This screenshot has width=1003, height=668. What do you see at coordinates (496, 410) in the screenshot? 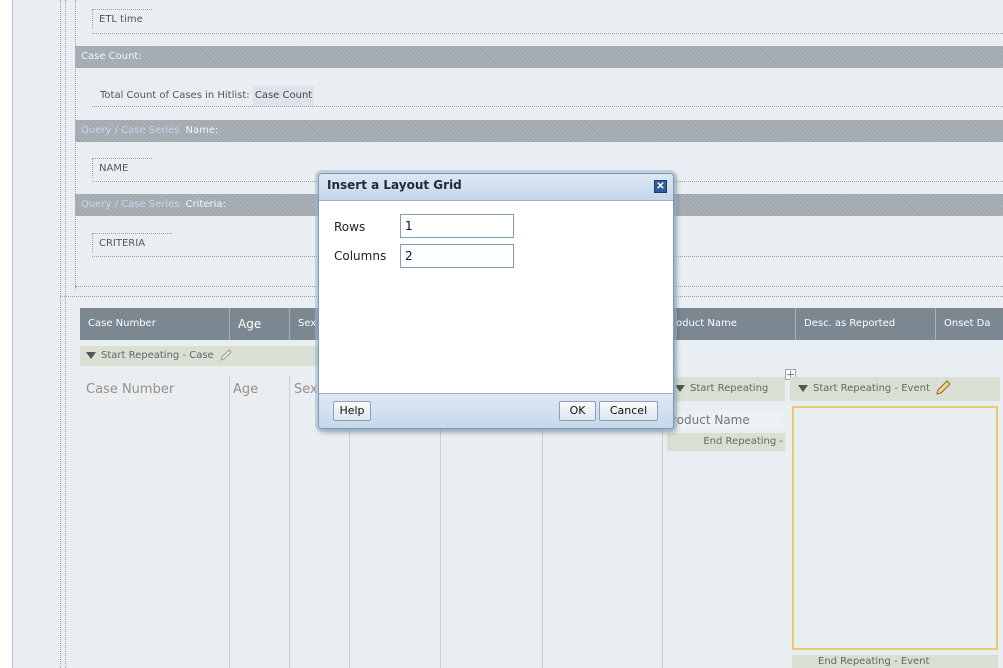
I see `dialog-footer: Help OK Cancel` at bounding box center [496, 410].